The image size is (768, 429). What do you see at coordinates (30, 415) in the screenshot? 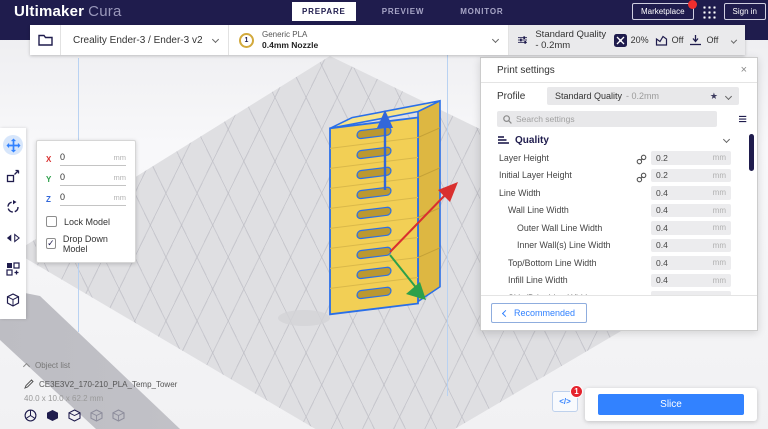
I see `view-3d-icon` at bounding box center [30, 415].